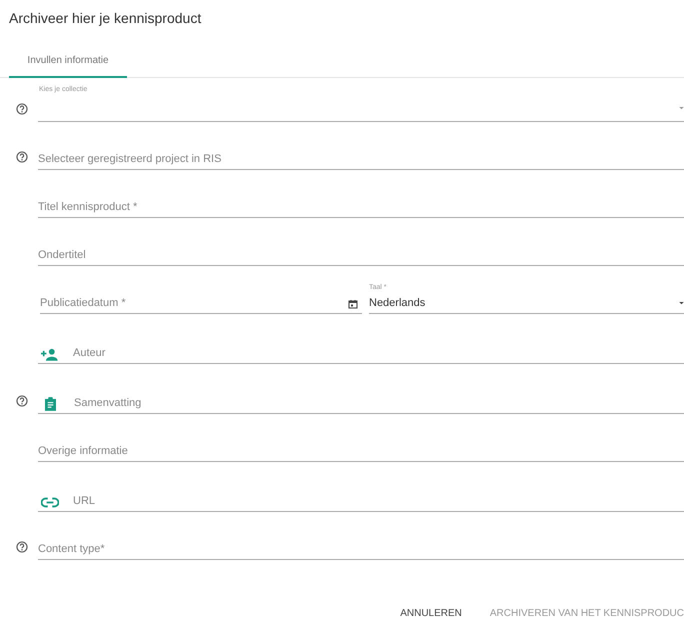 Image resolution: width=684 pixels, height=619 pixels. What do you see at coordinates (361, 208) in the screenshot?
I see `input-field: Titel kennisproduct *` at bounding box center [361, 208].